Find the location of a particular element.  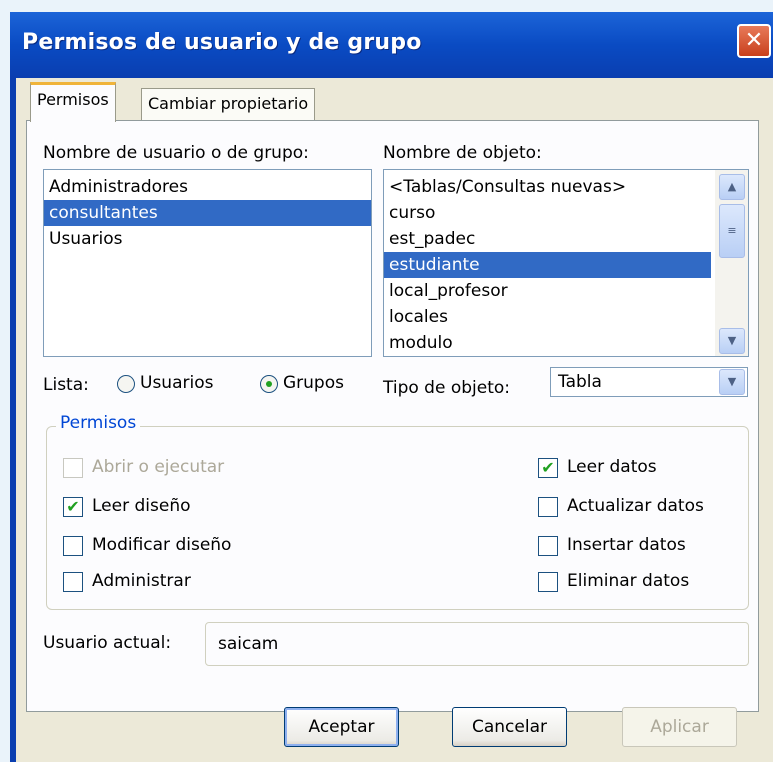

object-type-label: Tipo de objeto: is located at coordinates (447, 388).